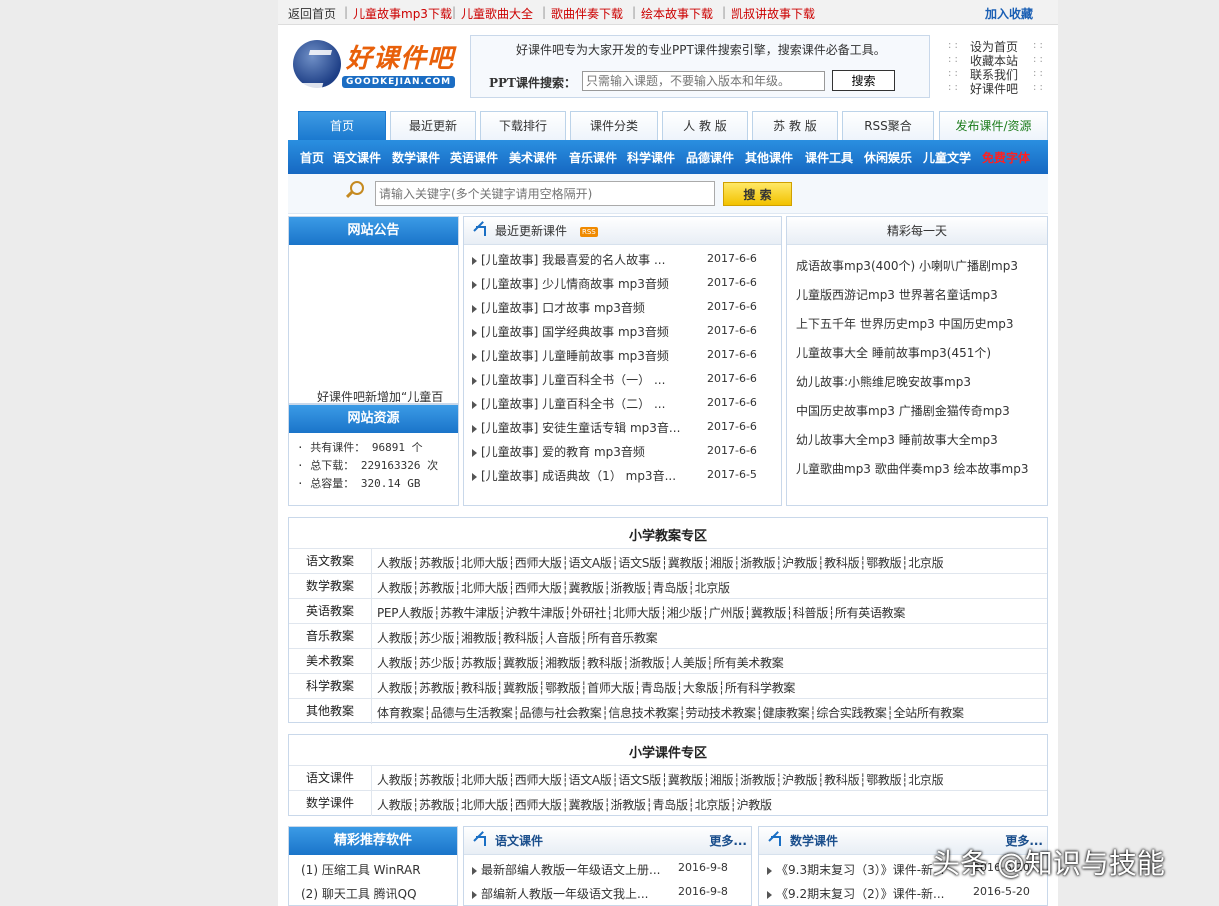  Describe the element at coordinates (993, 125) in the screenshot. I see `tab-publish: 发布课件/资源` at that location.